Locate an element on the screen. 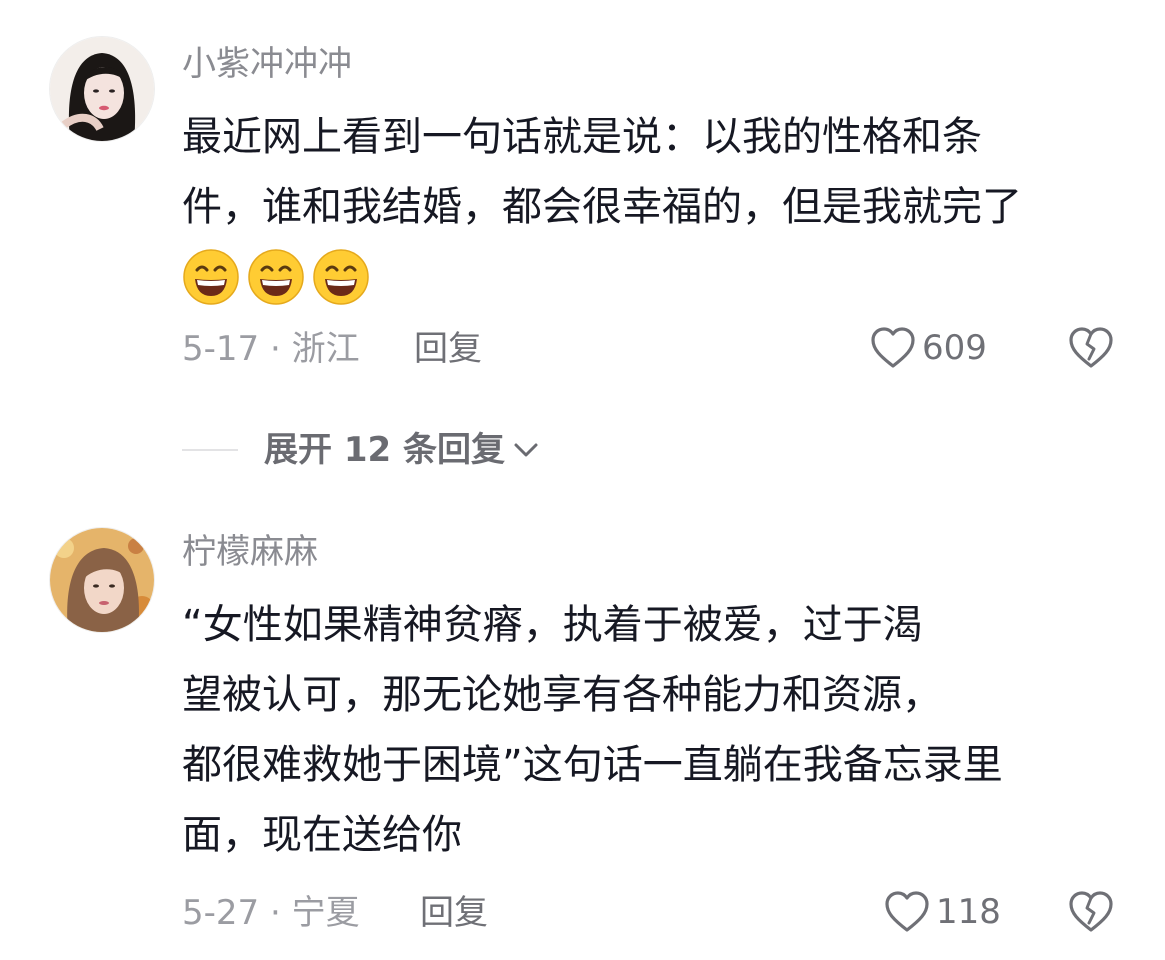  comment-meta: 5-17 · 浙江 is located at coordinates (271, 349).